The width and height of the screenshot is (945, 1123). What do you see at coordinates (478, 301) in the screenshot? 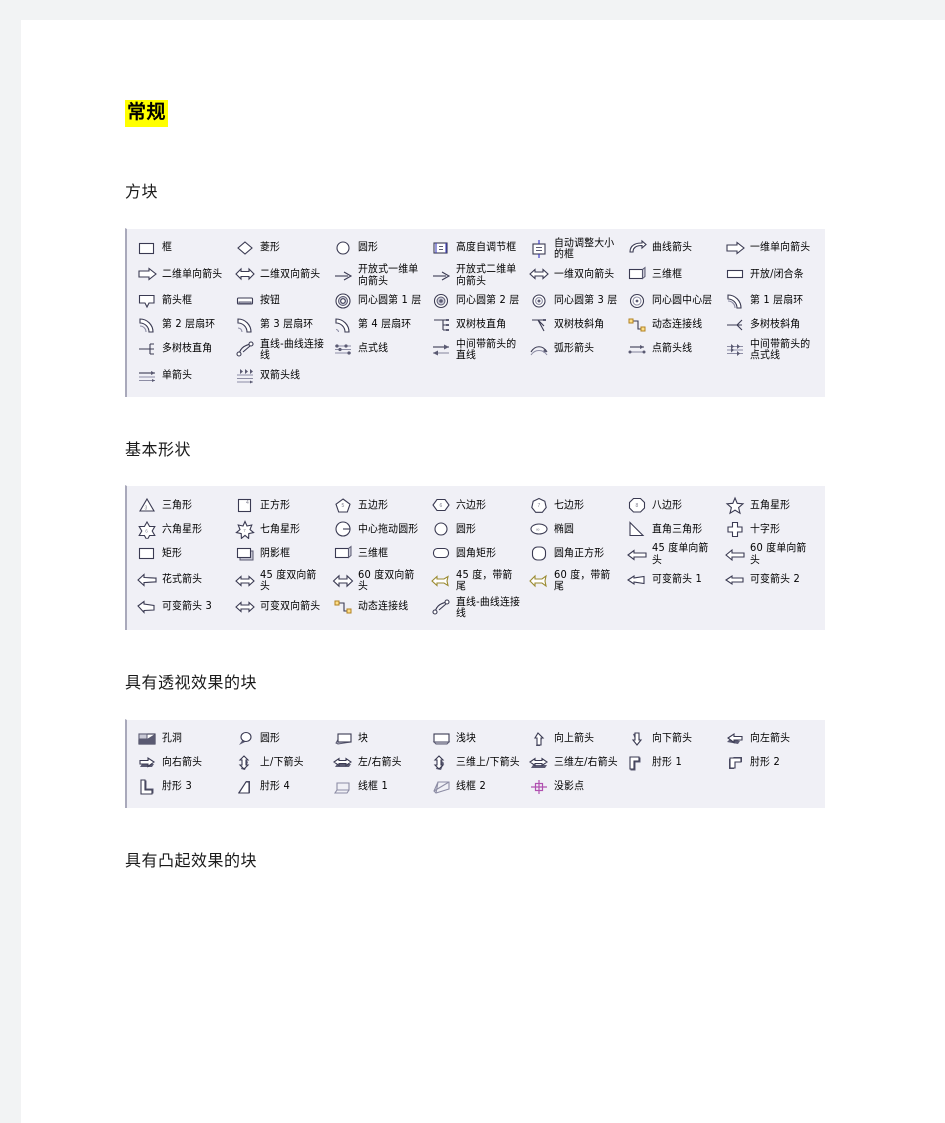
I see `stencil-item: 同心圆第 2 层` at bounding box center [478, 301].